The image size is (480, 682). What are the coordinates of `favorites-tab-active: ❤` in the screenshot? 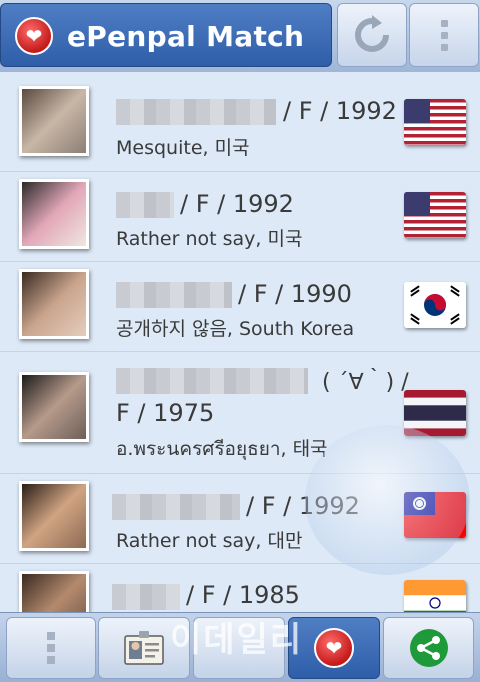 It's located at (334, 648).